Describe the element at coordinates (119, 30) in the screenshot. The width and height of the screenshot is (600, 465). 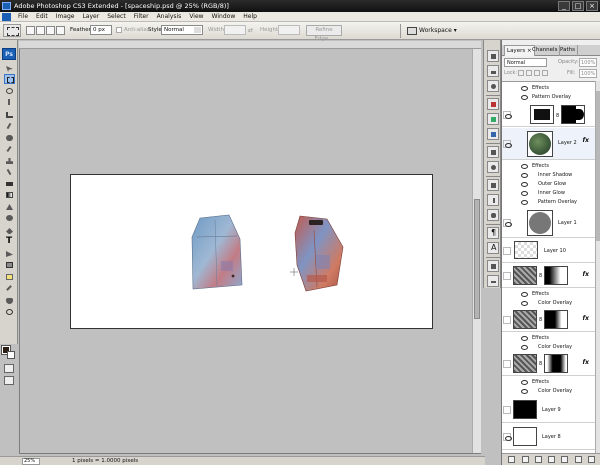
I see `antialias-checkbox` at that location.